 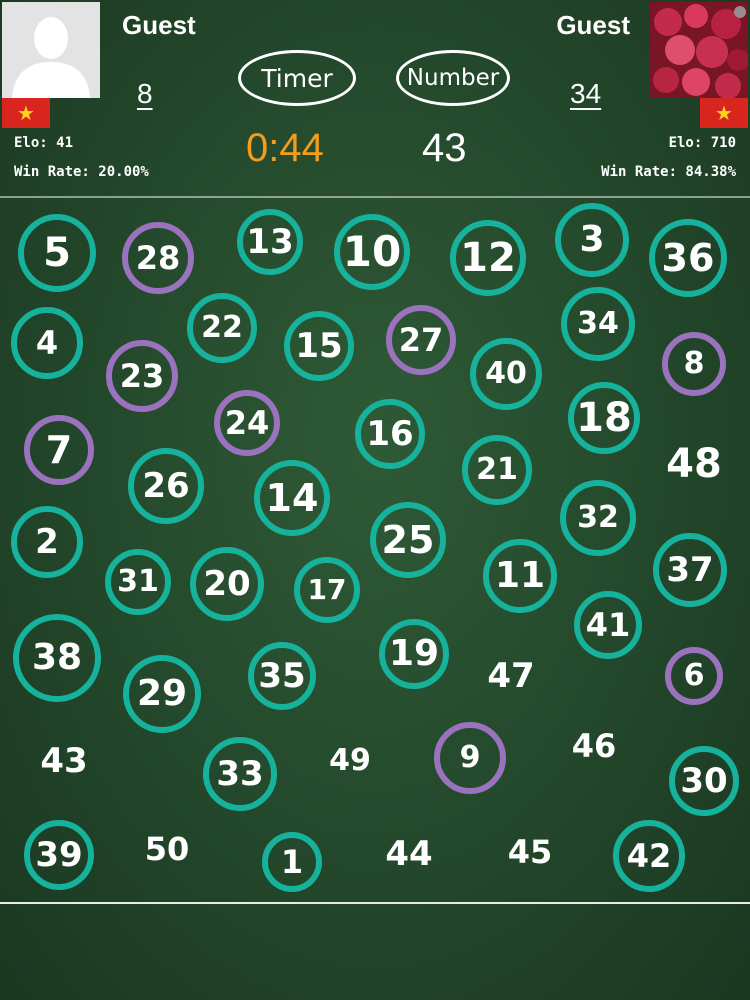 I want to click on number-tile: 32, so click(x=598, y=518).